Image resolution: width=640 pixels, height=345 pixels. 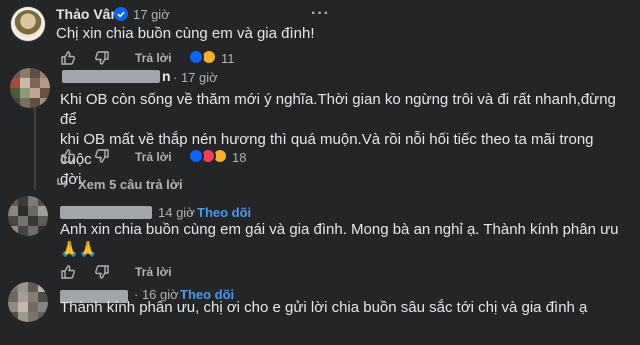 What do you see at coordinates (62, 183) in the screenshot?
I see `reply-arrow-icon` at bounding box center [62, 183].